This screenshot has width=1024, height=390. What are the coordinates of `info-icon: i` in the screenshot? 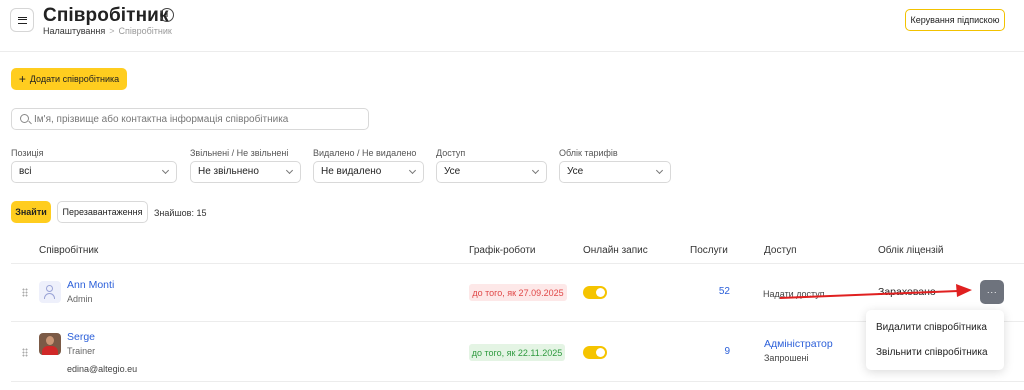 It's located at (167, 15).